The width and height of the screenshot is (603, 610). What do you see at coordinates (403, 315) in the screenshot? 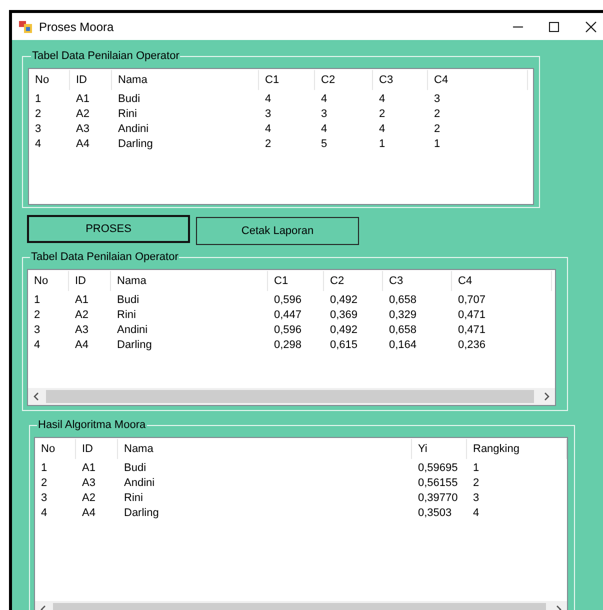
I see `table-cell-text: 0,329` at bounding box center [403, 315].